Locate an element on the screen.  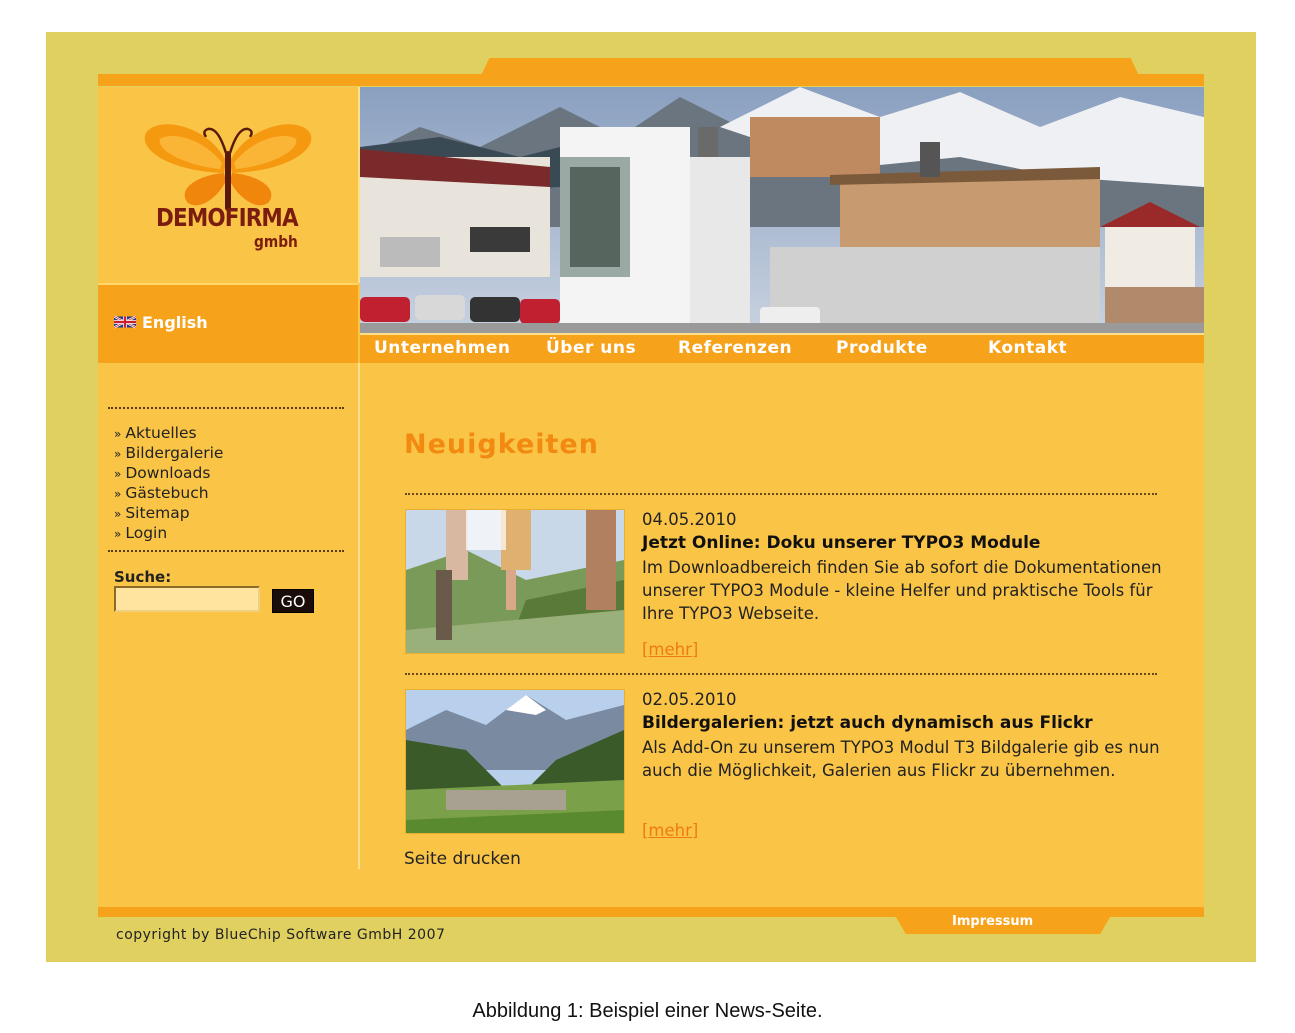
search-input is located at coordinates (187, 599).